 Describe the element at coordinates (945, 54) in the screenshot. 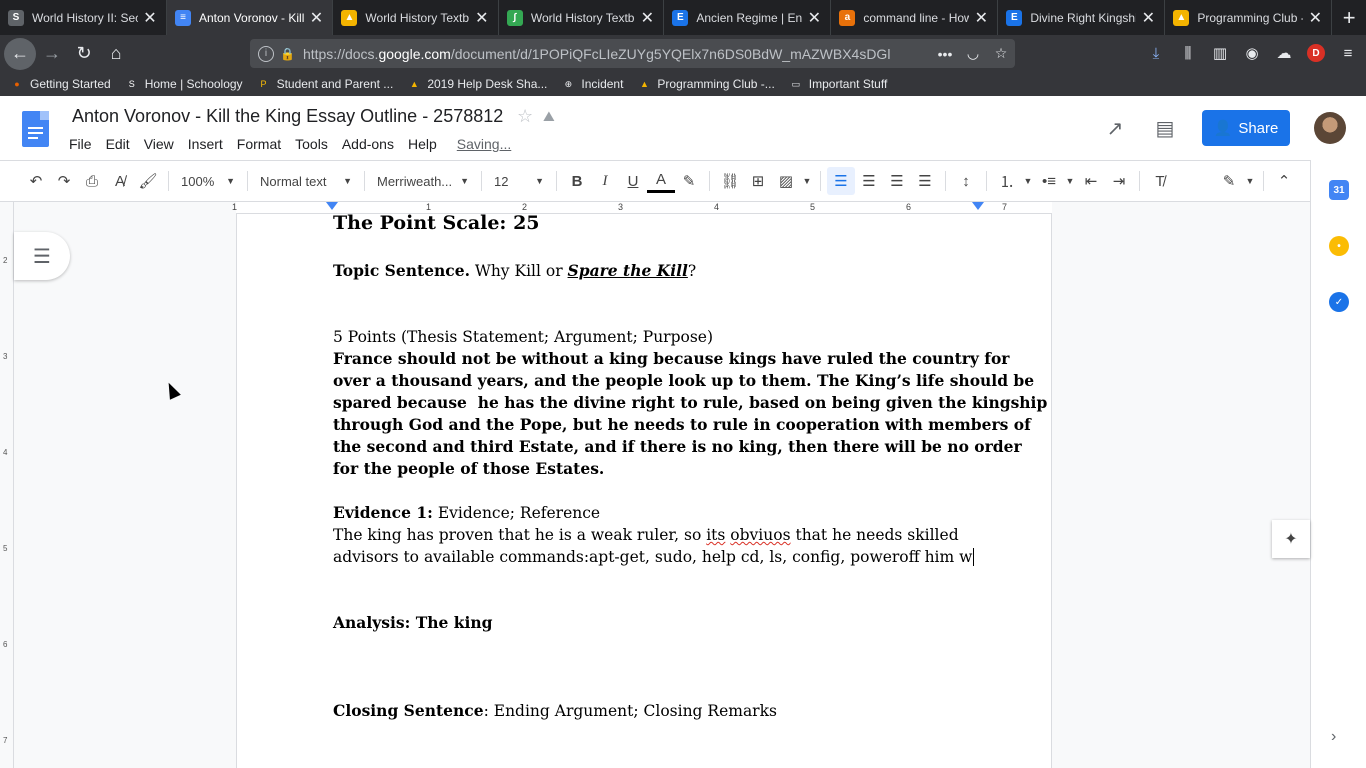

I see `page-actions-icon: •••` at that location.